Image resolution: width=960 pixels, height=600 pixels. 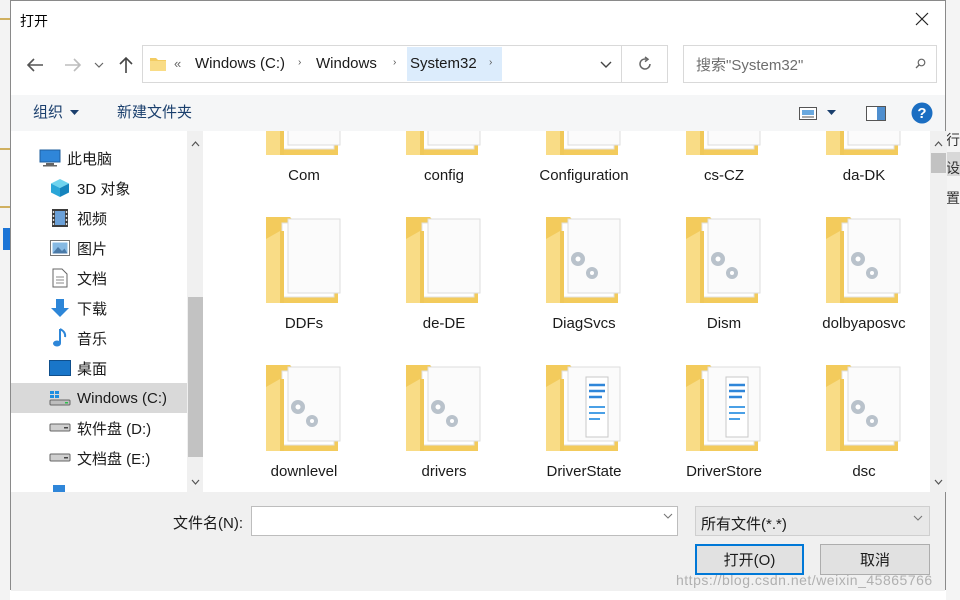 I want to click on change-view-button, so click(x=823, y=113).